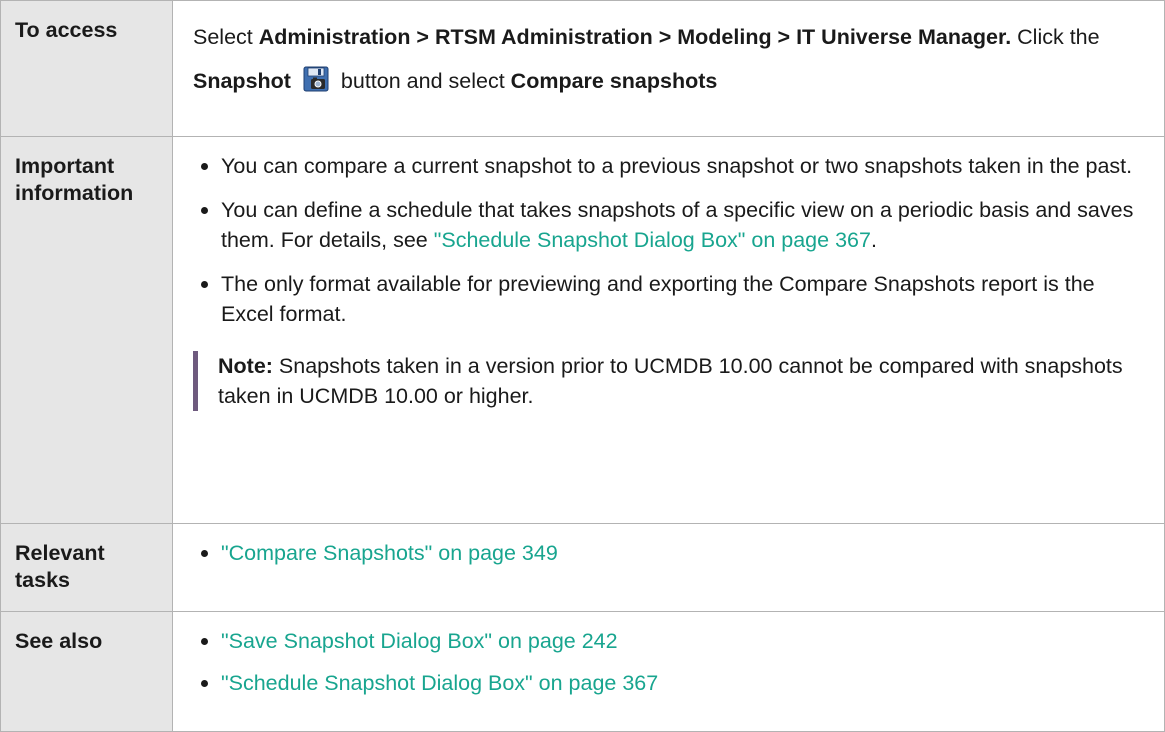 Image resolution: width=1165 pixels, height=732 pixels. I want to click on note-label: Note:, so click(245, 366).